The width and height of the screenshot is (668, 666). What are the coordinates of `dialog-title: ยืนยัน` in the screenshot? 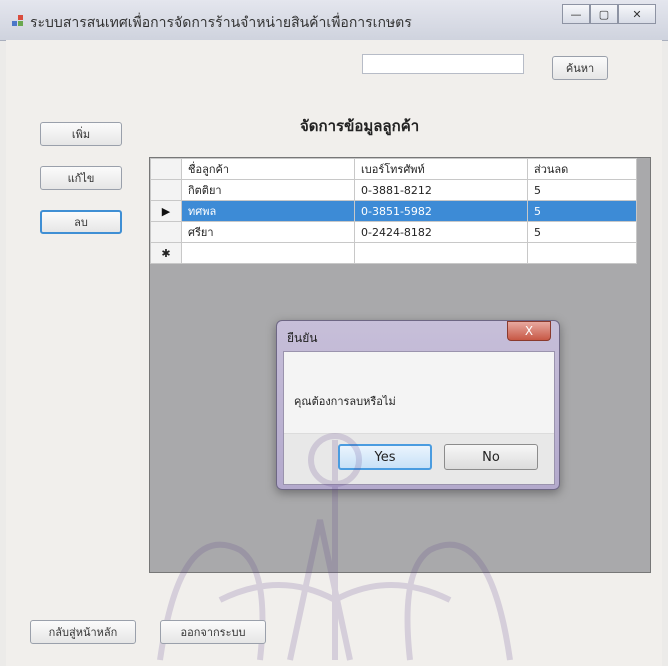 It's located at (302, 338).